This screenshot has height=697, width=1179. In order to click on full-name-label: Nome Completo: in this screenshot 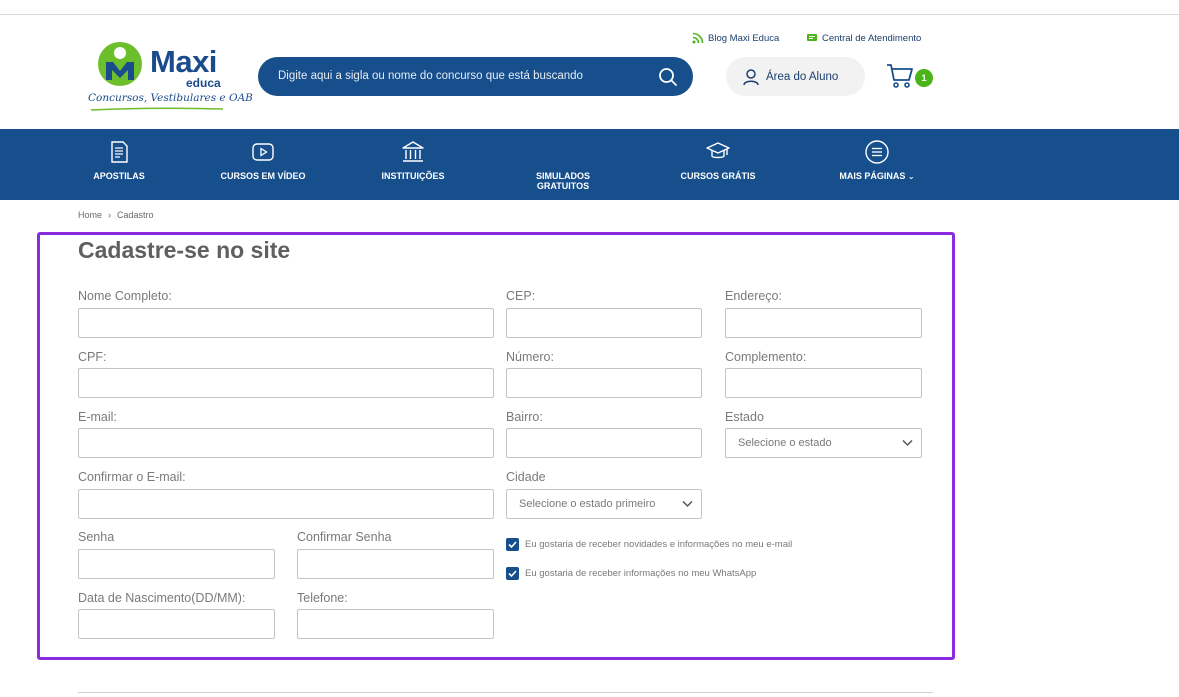, I will do `click(125, 296)`.